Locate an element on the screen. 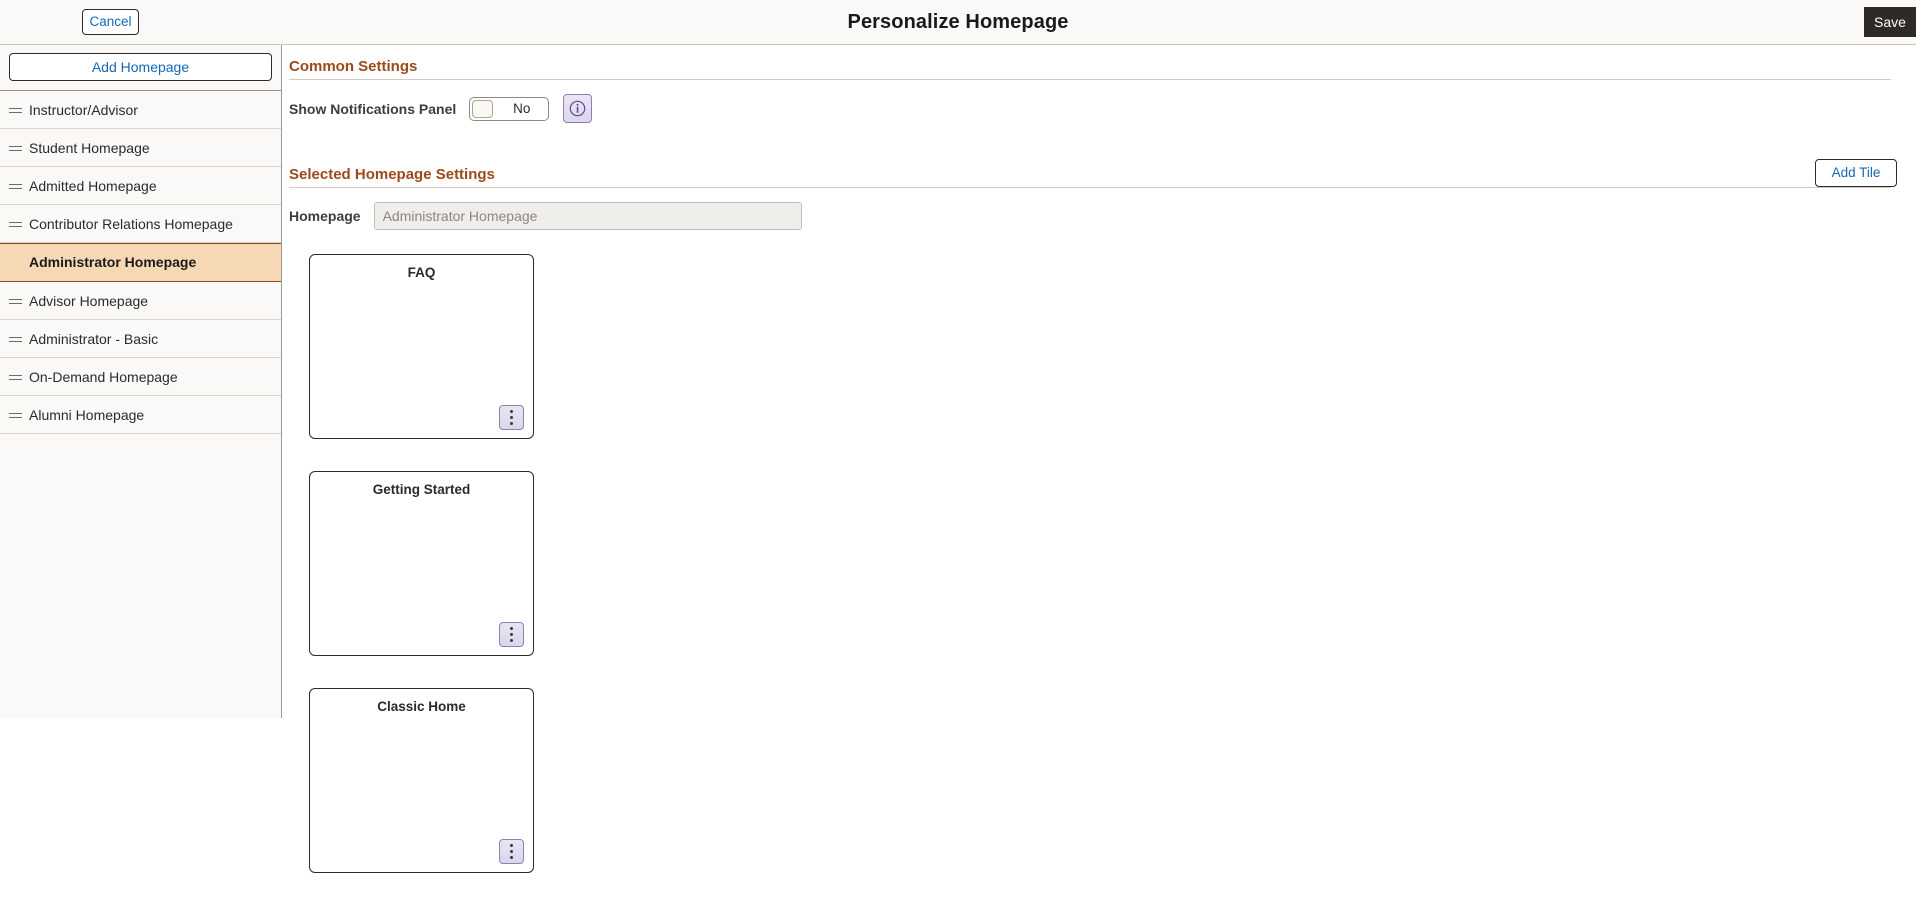 The image size is (1916, 905). info-circle-icon is located at coordinates (577, 108).